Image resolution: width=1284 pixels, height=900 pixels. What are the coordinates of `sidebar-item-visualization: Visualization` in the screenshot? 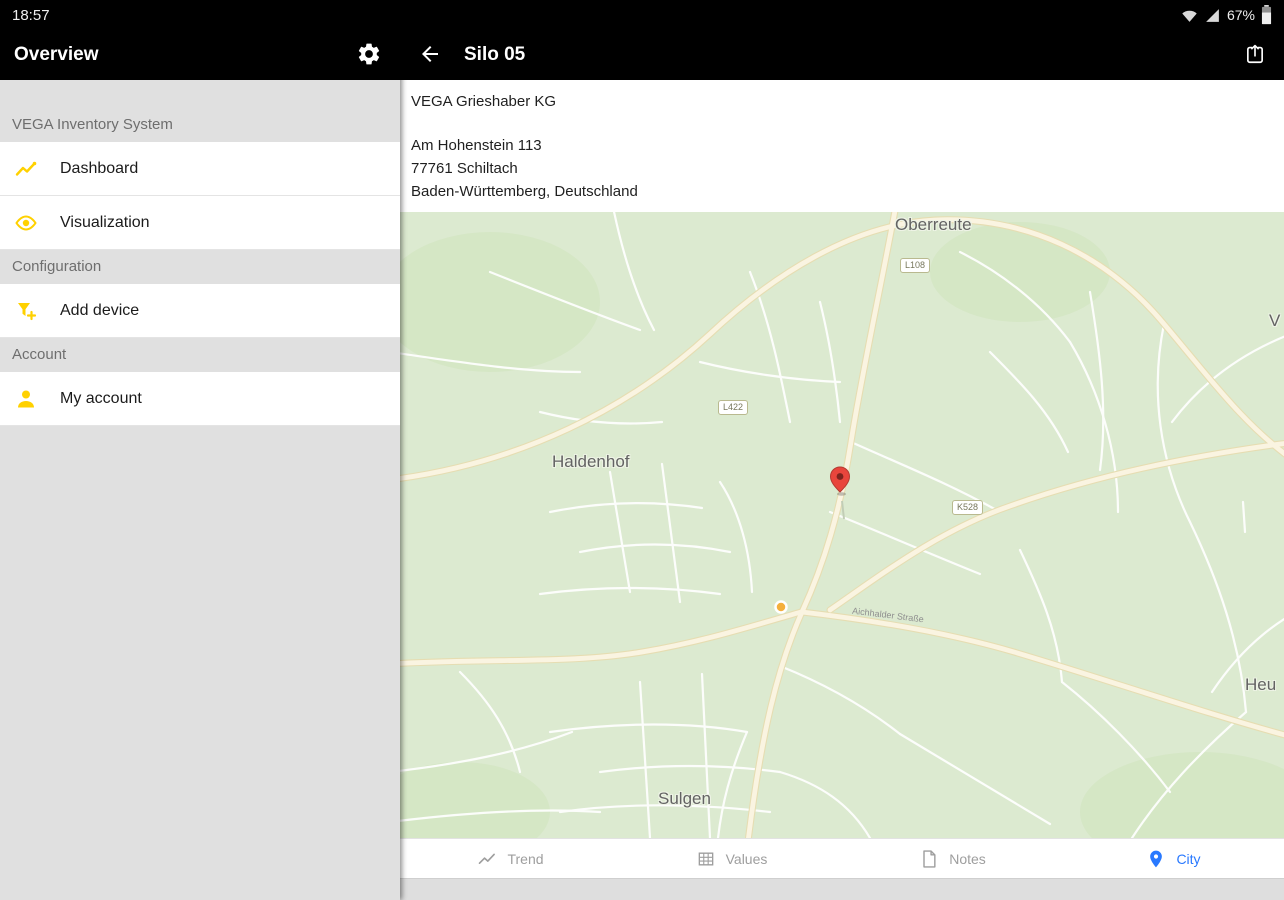 It's located at (200, 223).